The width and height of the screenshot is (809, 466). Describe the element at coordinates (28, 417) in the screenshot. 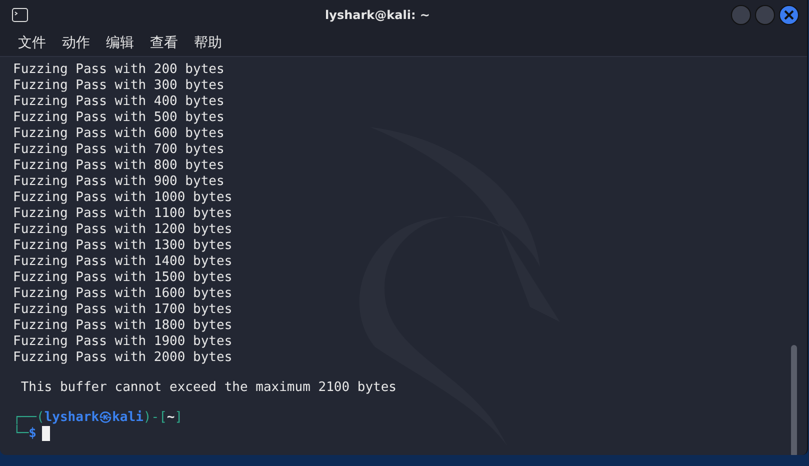

I see `prompt-frame: ┌──(` at that location.